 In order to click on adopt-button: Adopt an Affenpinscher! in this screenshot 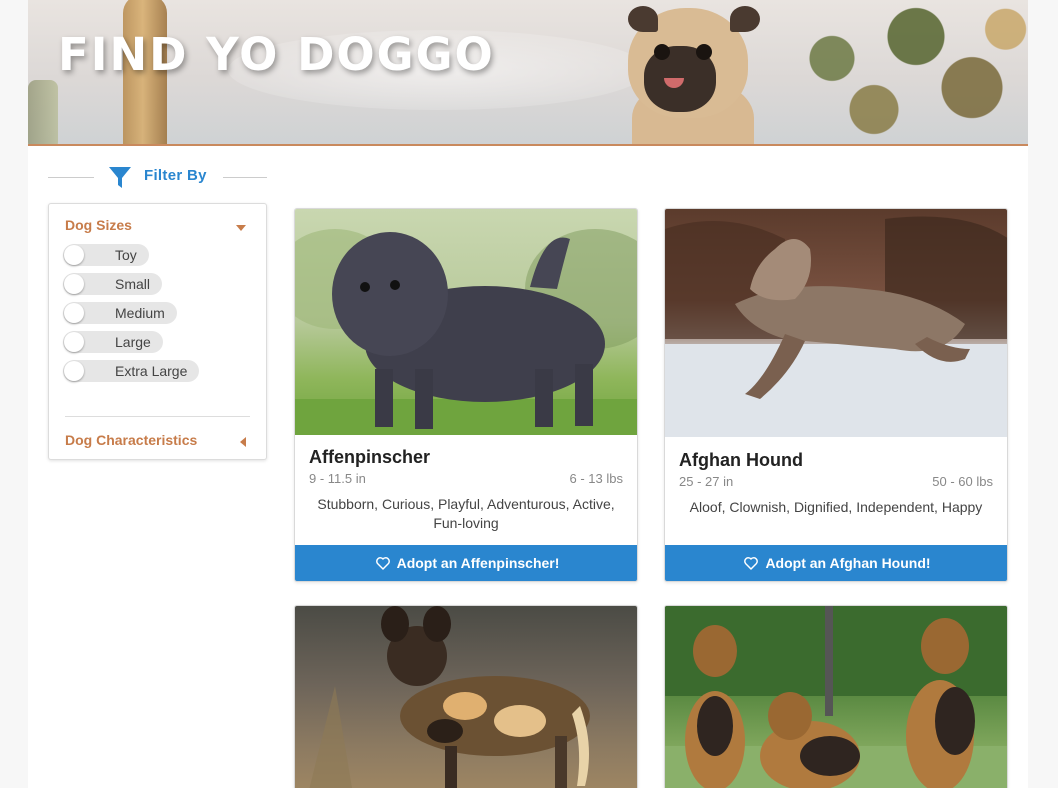, I will do `click(466, 563)`.